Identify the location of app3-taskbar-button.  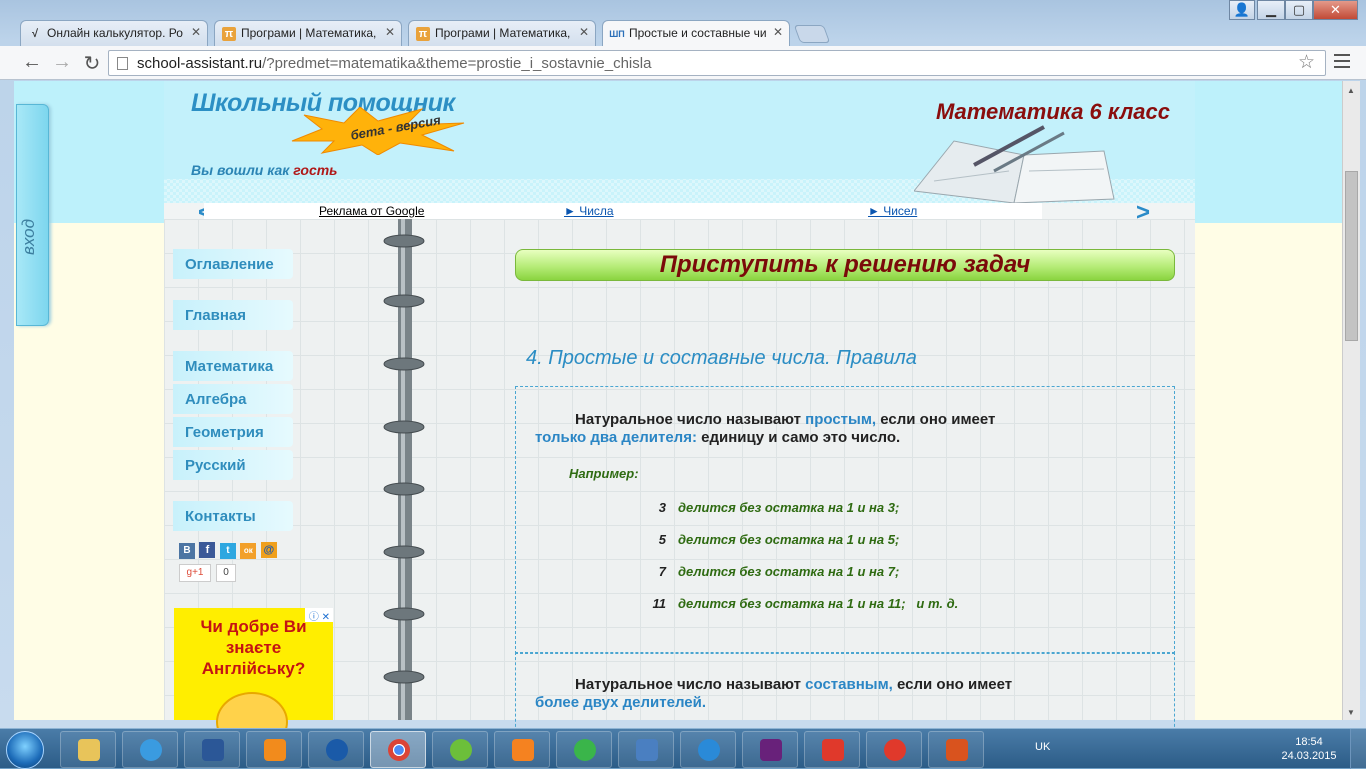
(956, 749).